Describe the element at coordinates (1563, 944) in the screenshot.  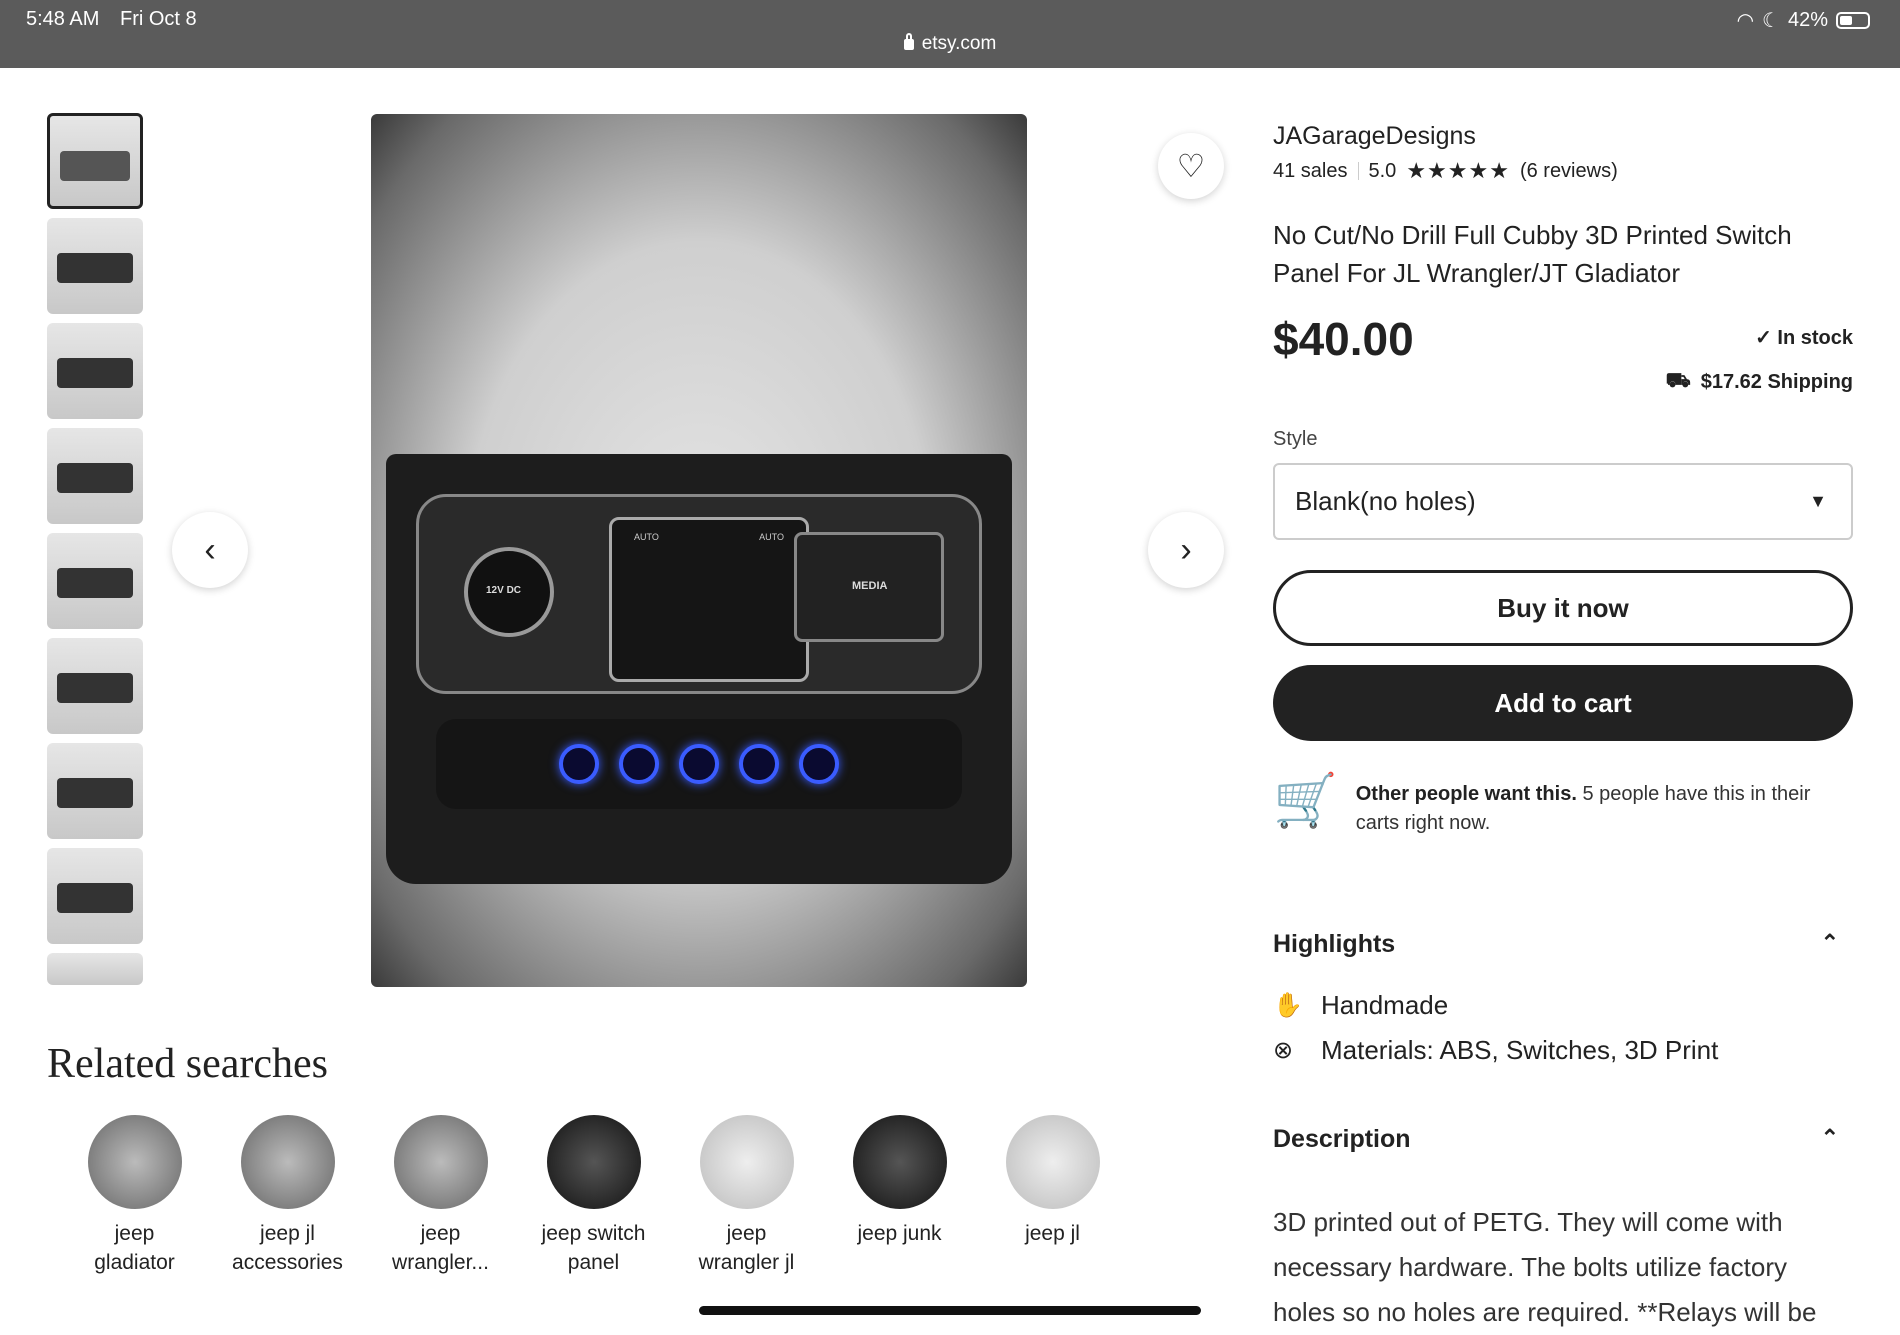
I see `highlights-header: Highlights ⌃` at that location.